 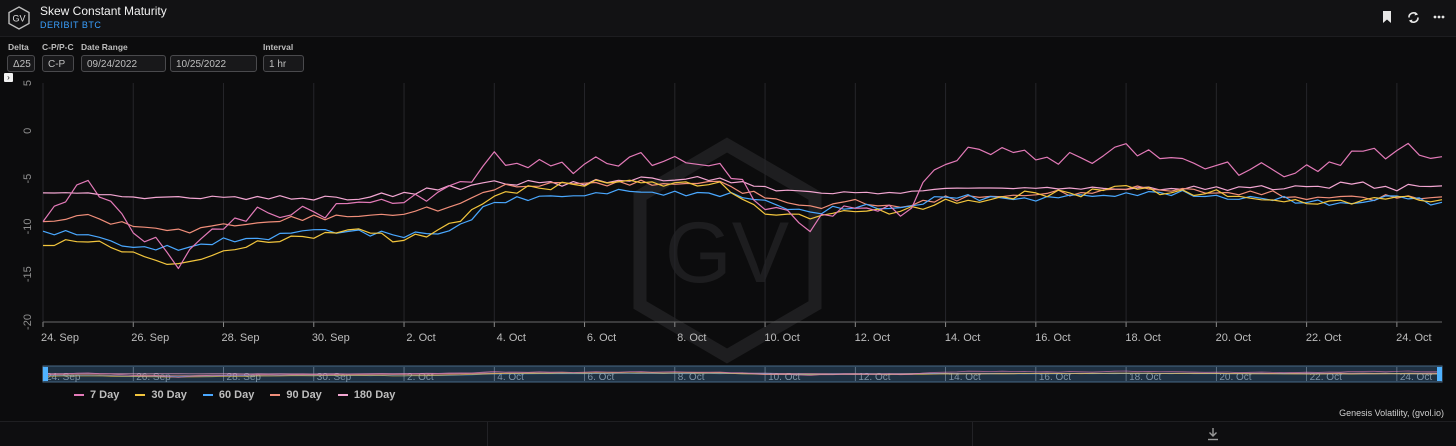 I want to click on y-tick-label: -10, so click(x=28, y=226).